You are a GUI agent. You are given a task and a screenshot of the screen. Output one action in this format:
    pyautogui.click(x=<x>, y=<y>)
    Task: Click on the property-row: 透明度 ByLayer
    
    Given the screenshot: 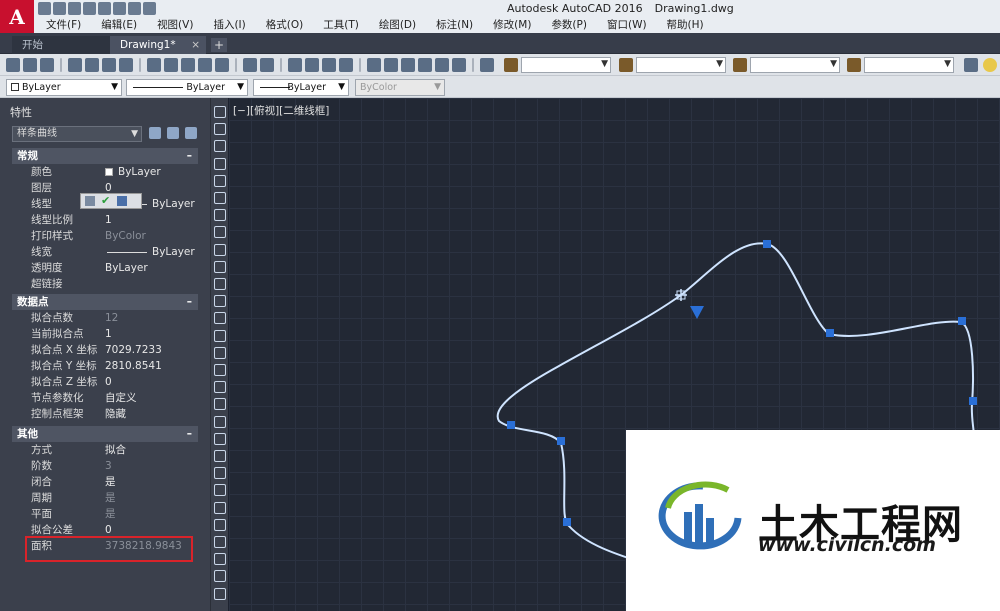 What is the action you would take?
    pyautogui.click(x=105, y=268)
    